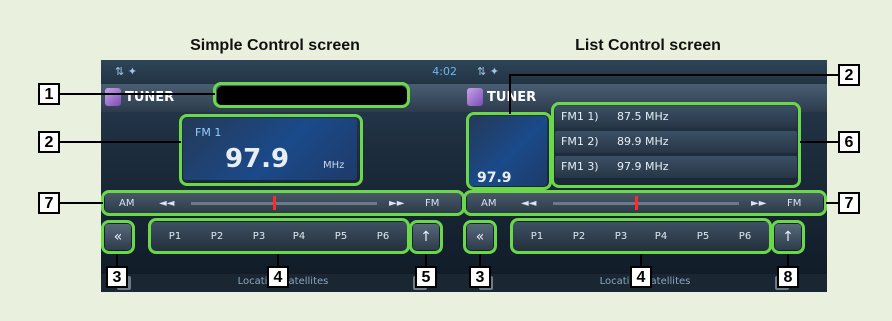 The height and width of the screenshot is (321, 892). What do you see at coordinates (676, 145) in the screenshot?
I see `highlight-preset-list` at bounding box center [676, 145].